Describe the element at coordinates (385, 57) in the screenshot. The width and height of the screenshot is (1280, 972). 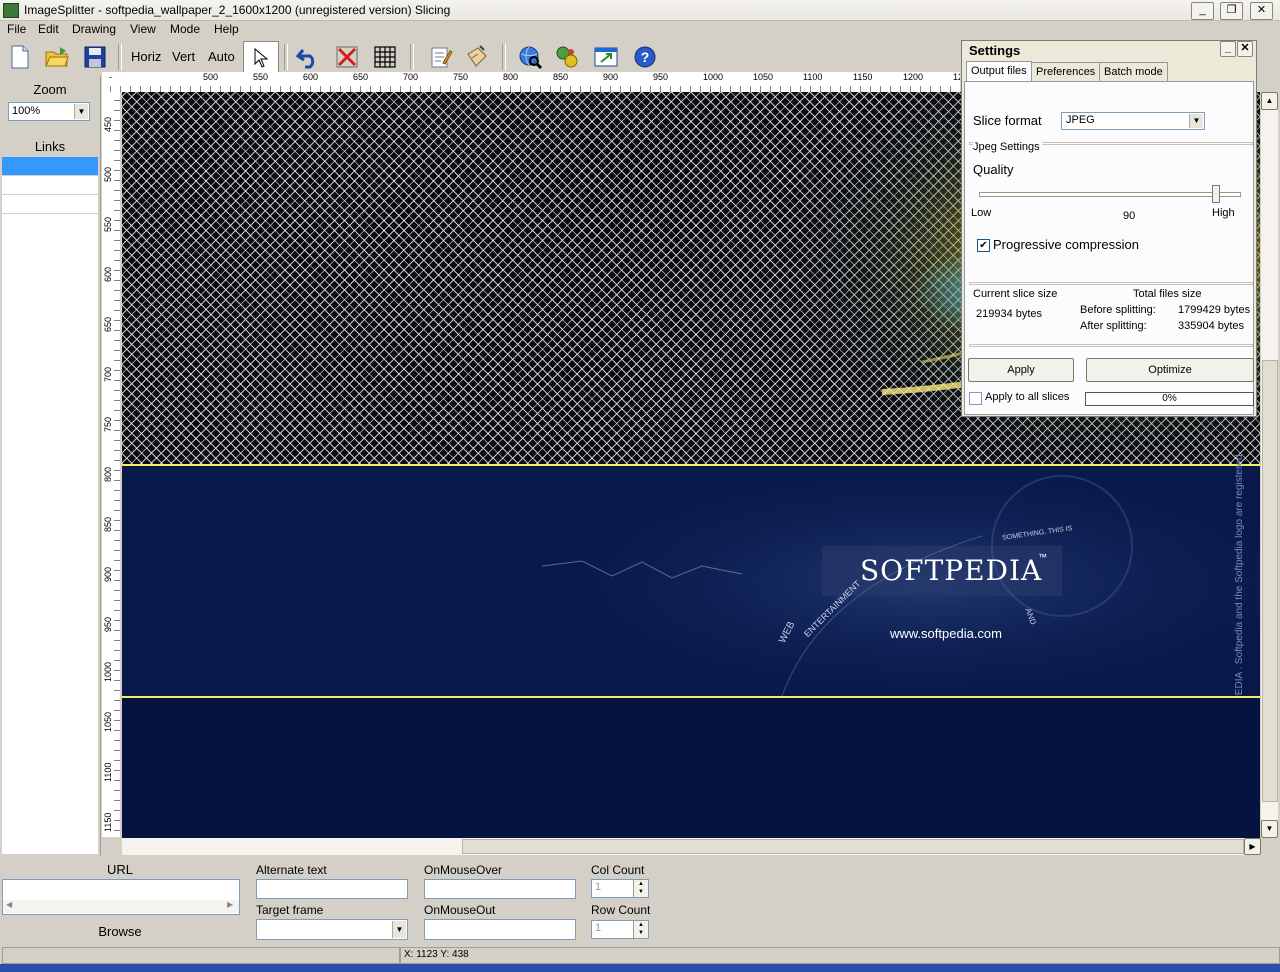
I see `grid-icon` at that location.